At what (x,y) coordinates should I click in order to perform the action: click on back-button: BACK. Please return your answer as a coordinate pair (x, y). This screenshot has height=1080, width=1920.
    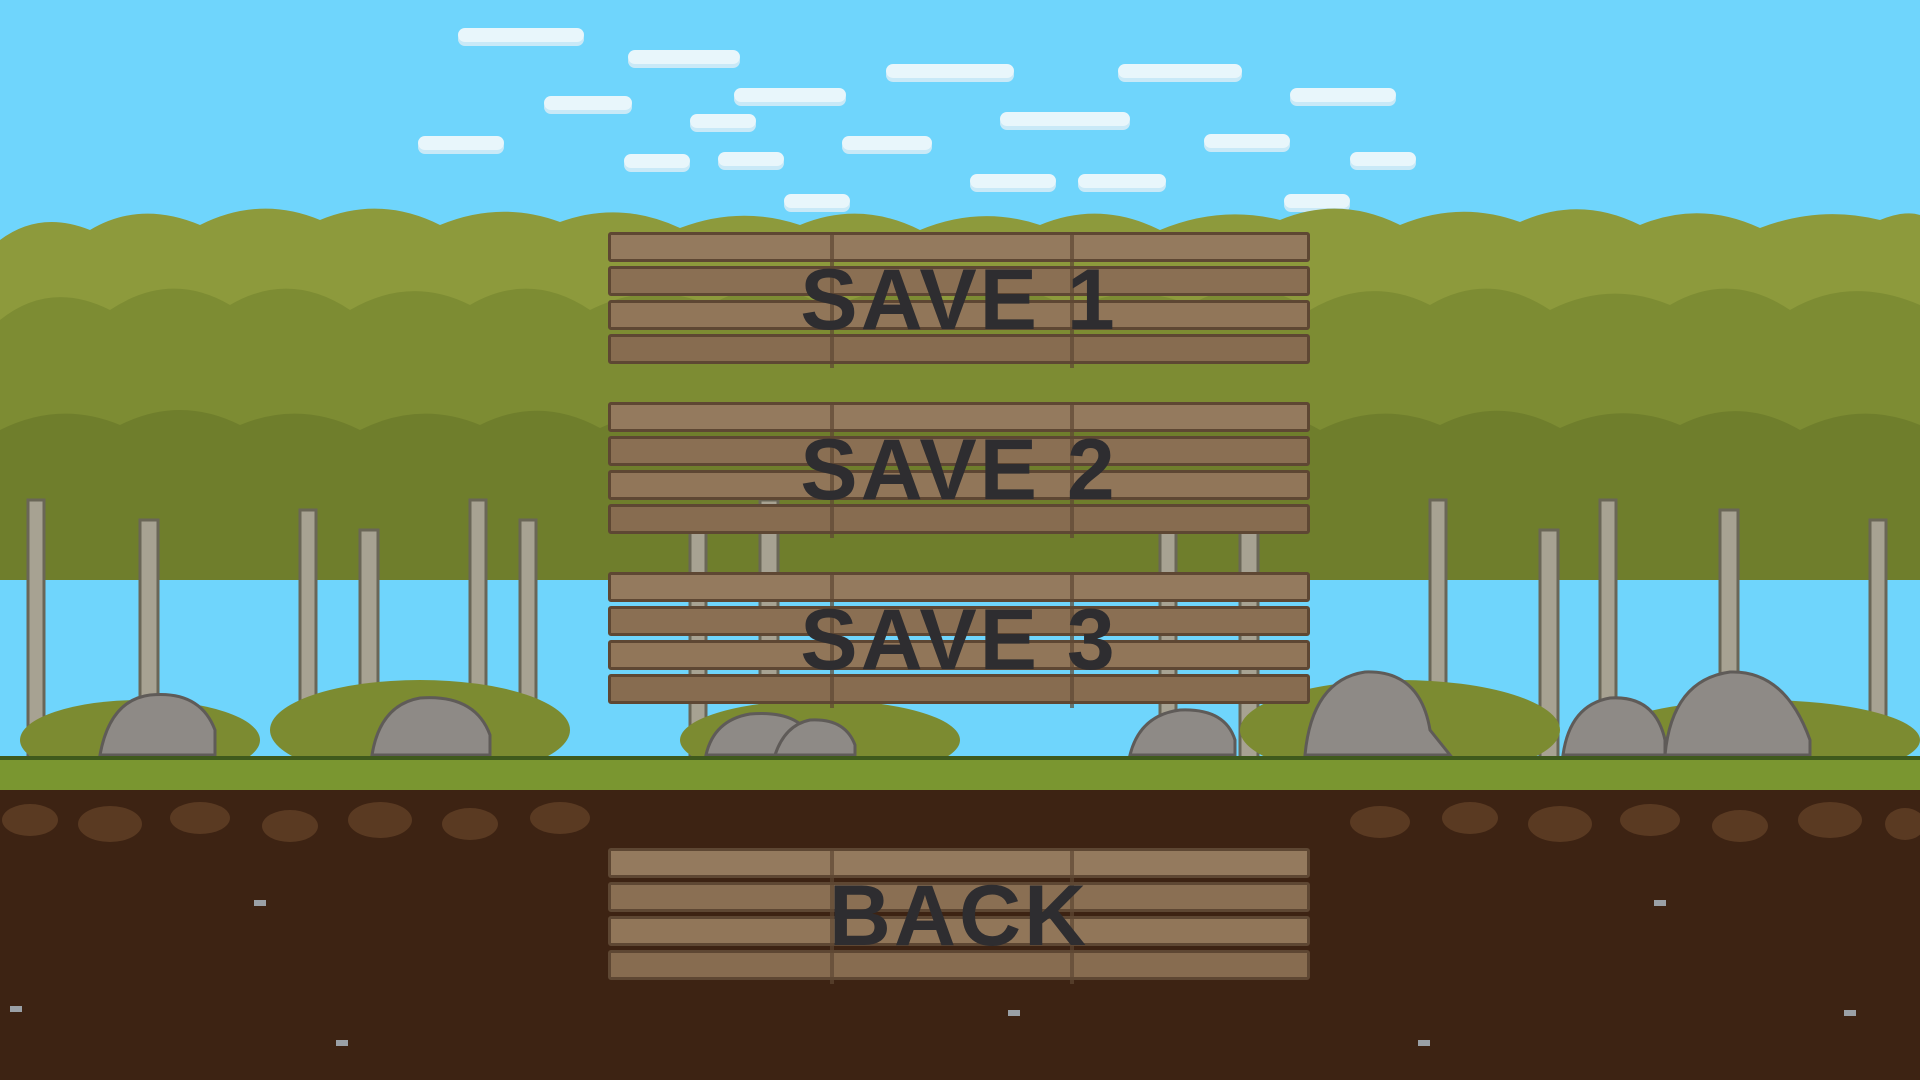
    Looking at the image, I should click on (959, 916).